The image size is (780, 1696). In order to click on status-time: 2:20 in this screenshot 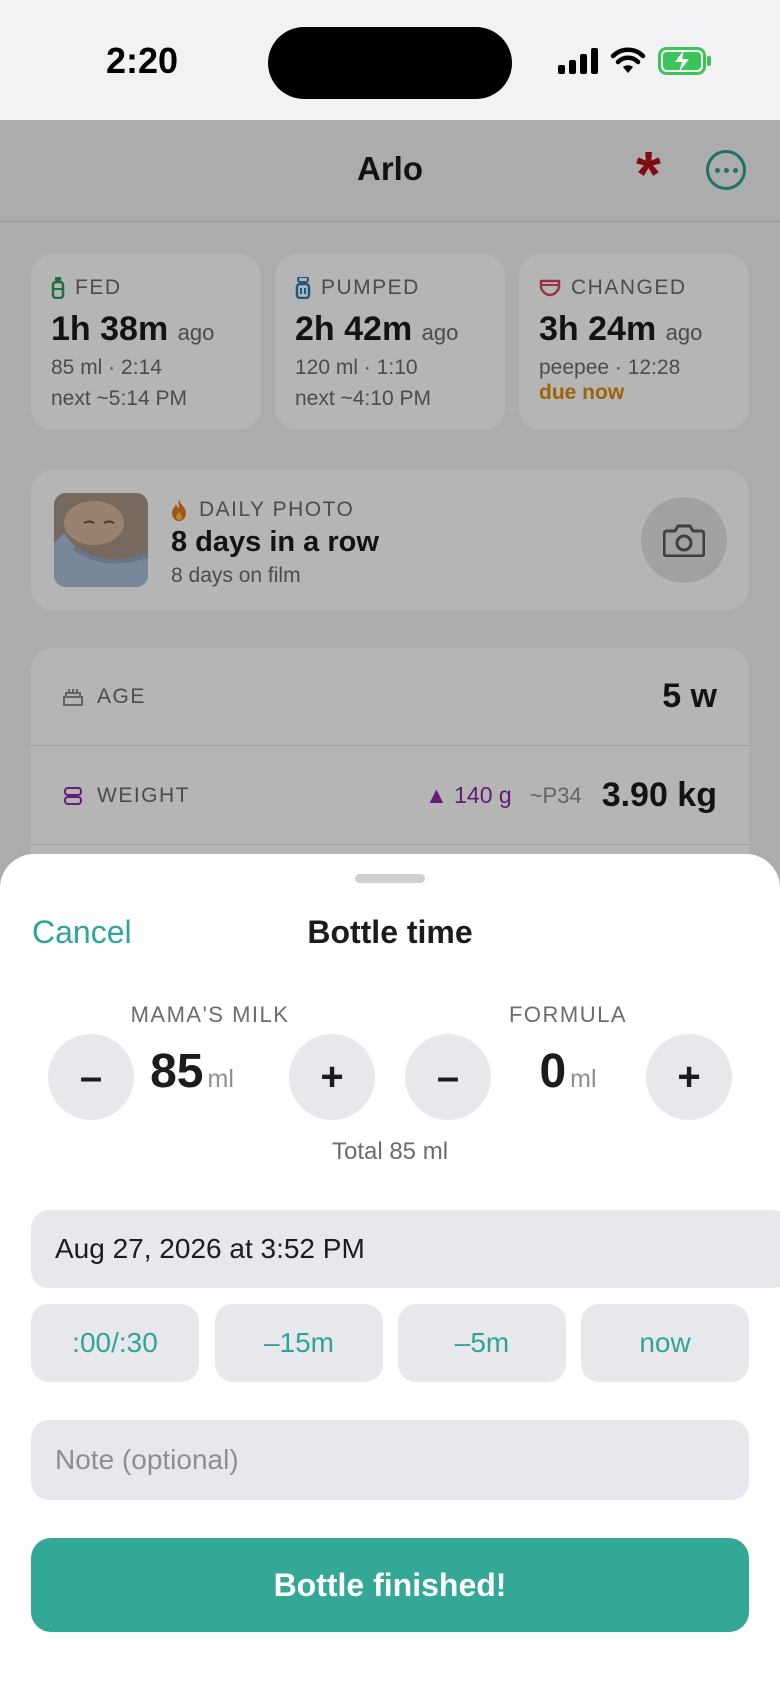, I will do `click(142, 60)`.